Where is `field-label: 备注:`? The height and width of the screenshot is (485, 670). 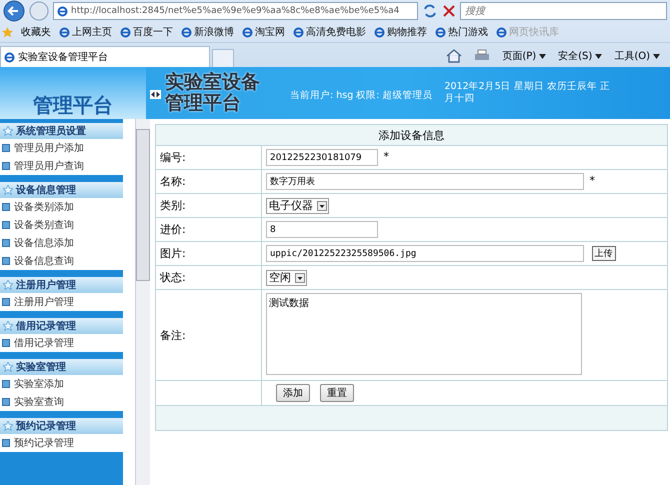
field-label: 备注: is located at coordinates (209, 335).